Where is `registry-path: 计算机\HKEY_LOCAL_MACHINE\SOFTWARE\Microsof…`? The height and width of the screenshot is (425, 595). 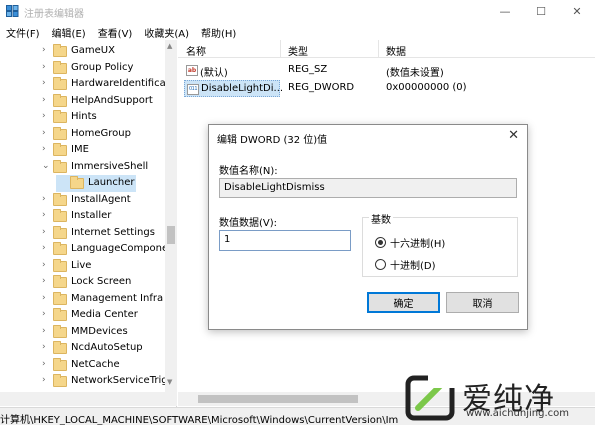
registry-path: 计算机\HKEY_LOCAL_MACHINE\SOFTWARE\Microsof… is located at coordinates (199, 420).